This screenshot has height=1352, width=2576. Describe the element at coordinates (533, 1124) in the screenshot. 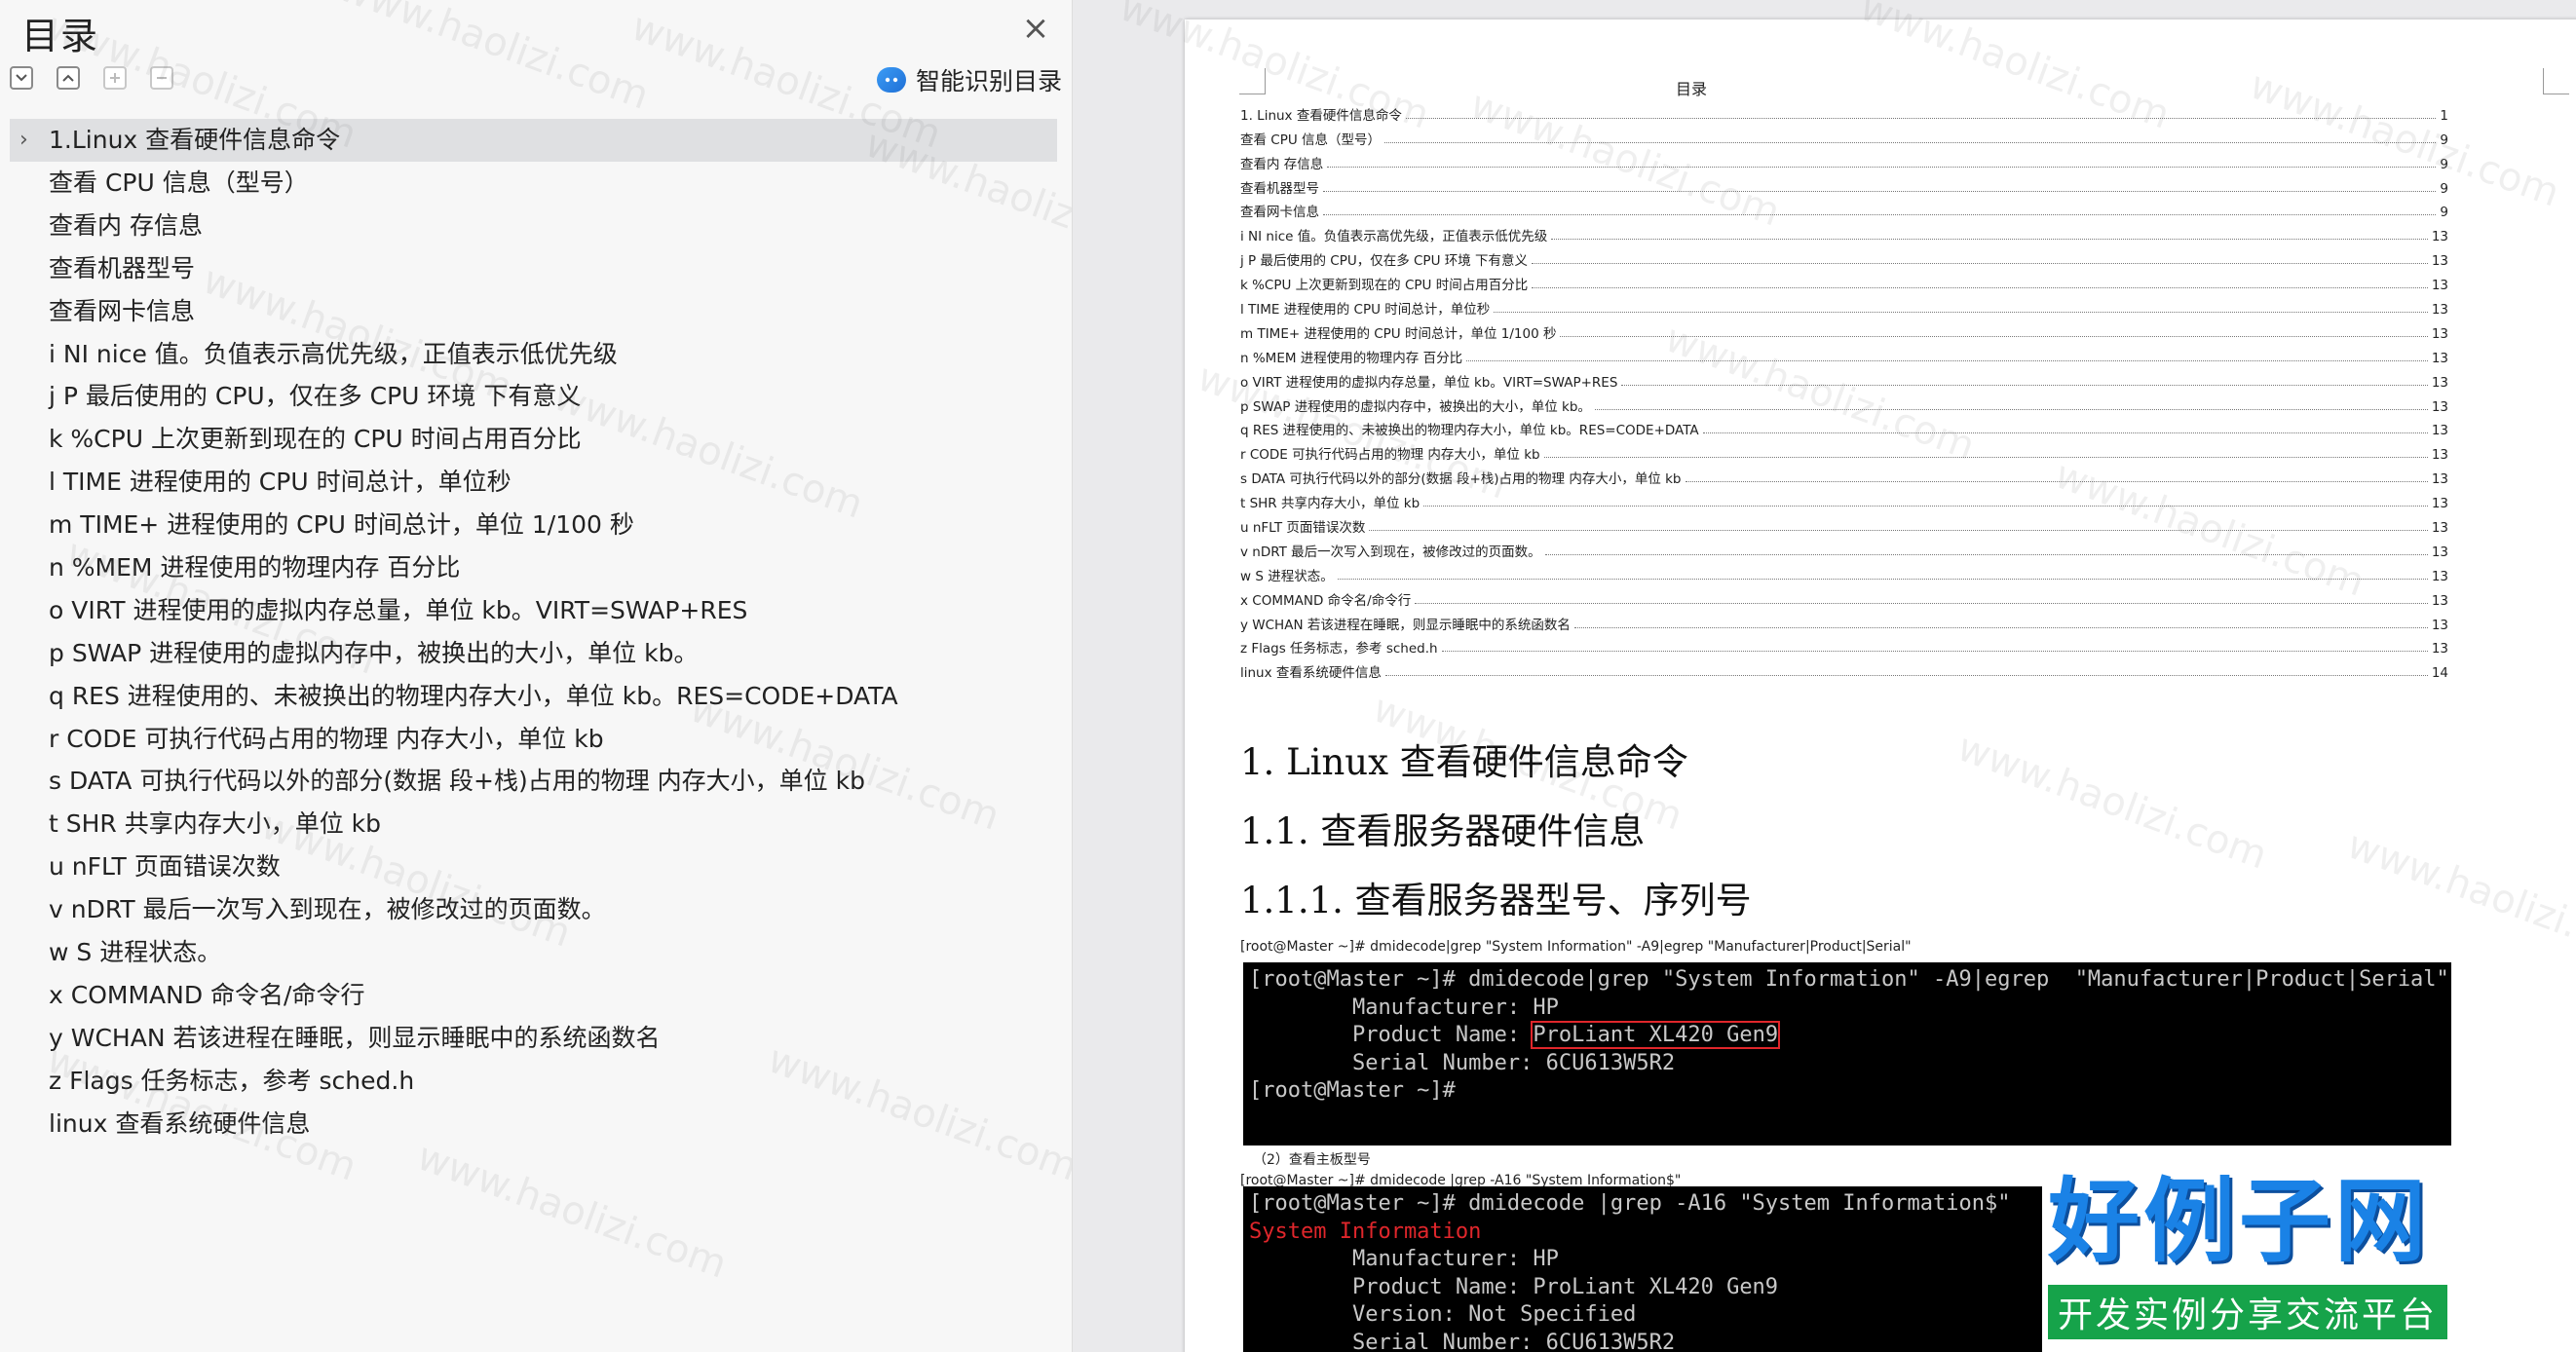

I see `toc-item: linux 查看系统硬件信息` at that location.